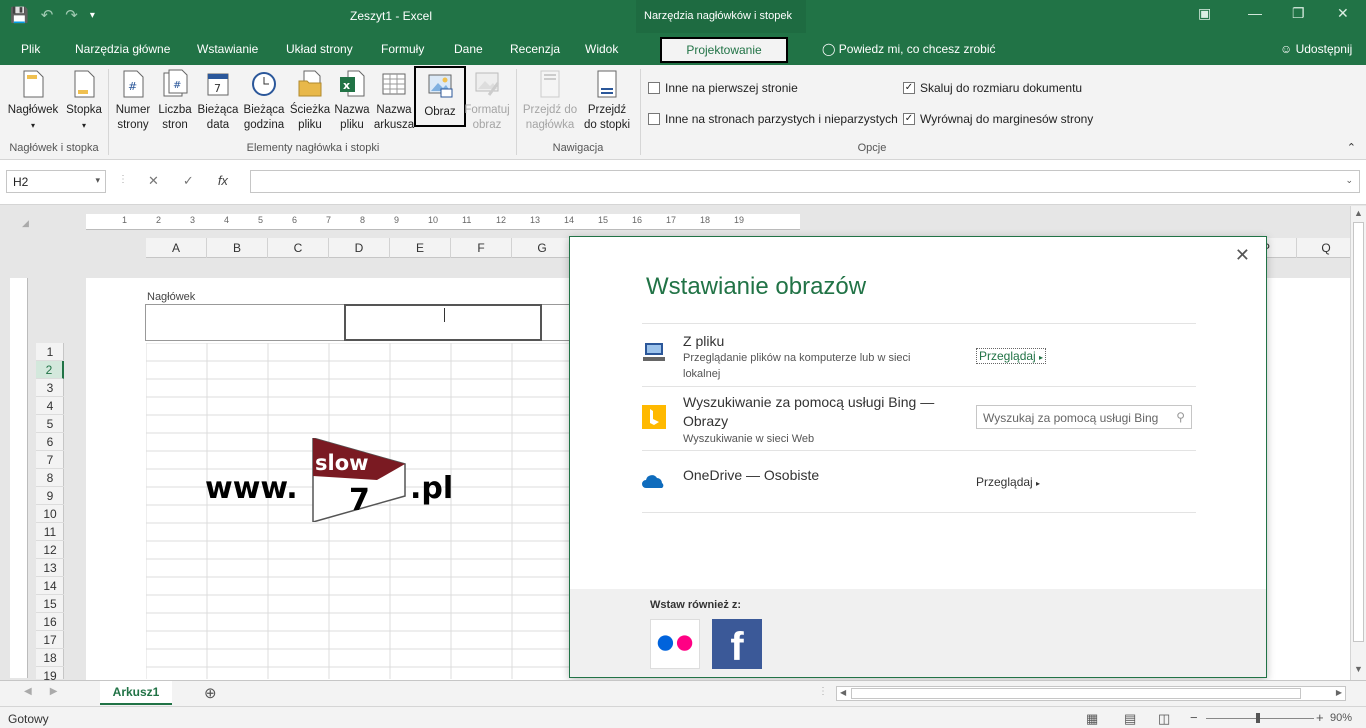 The height and width of the screenshot is (728, 1366). What do you see at coordinates (481, 248) in the screenshot?
I see `column-header: F` at bounding box center [481, 248].